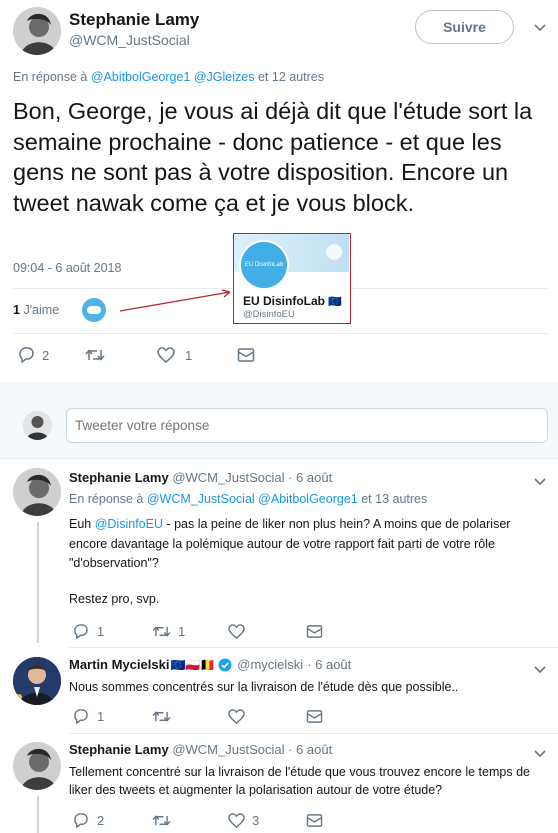 The height and width of the screenshot is (833, 558). Describe the element at coordinates (16, 310) in the screenshot. I see `likes-count: 1` at that location.